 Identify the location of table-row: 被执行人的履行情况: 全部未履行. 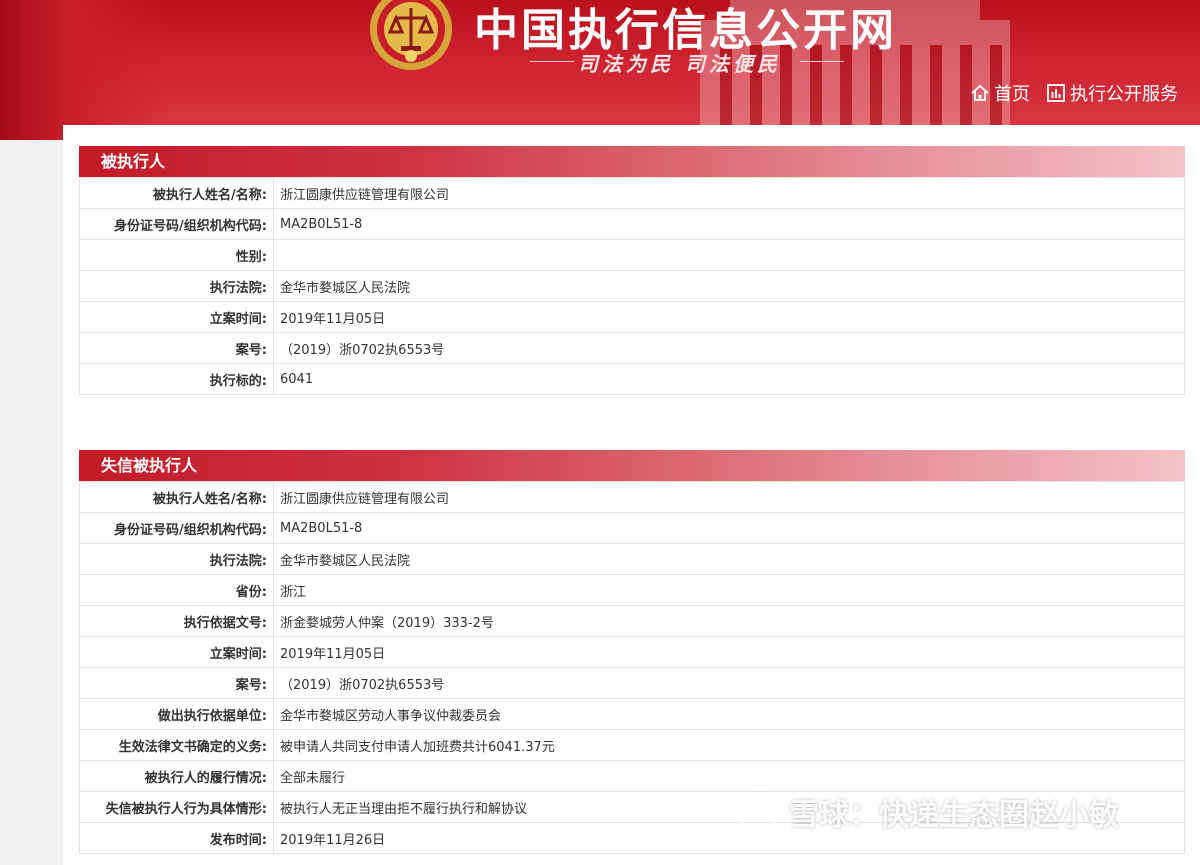
(632, 776).